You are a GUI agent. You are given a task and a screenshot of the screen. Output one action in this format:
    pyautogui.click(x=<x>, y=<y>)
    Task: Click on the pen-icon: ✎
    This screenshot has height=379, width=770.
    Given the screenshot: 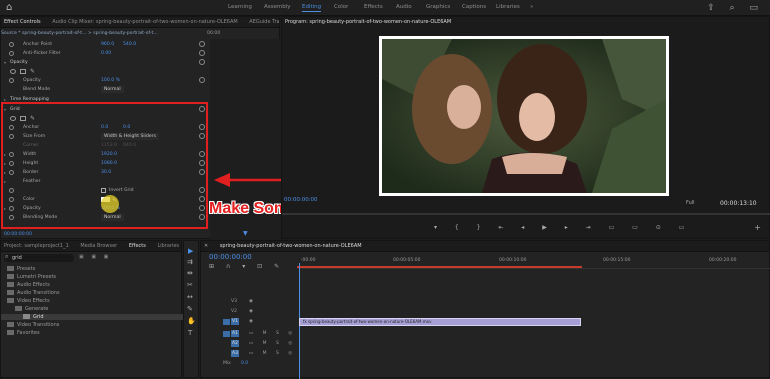 What is the action you would take?
    pyautogui.click(x=190, y=309)
    